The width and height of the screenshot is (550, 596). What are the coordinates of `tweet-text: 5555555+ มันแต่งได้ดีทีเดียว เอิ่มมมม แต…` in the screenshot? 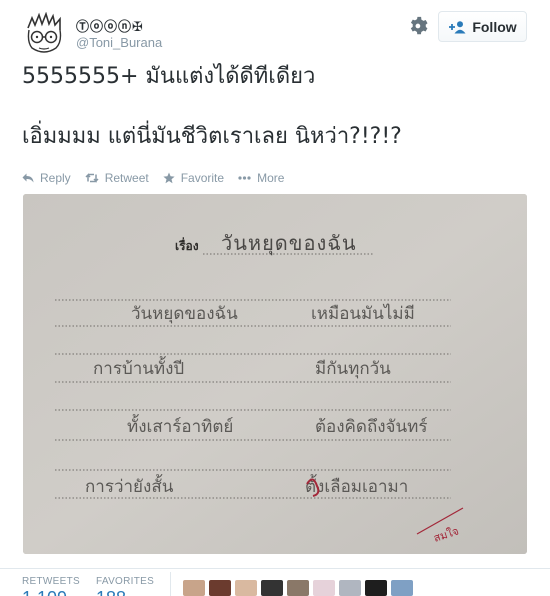 It's located at (277, 107).